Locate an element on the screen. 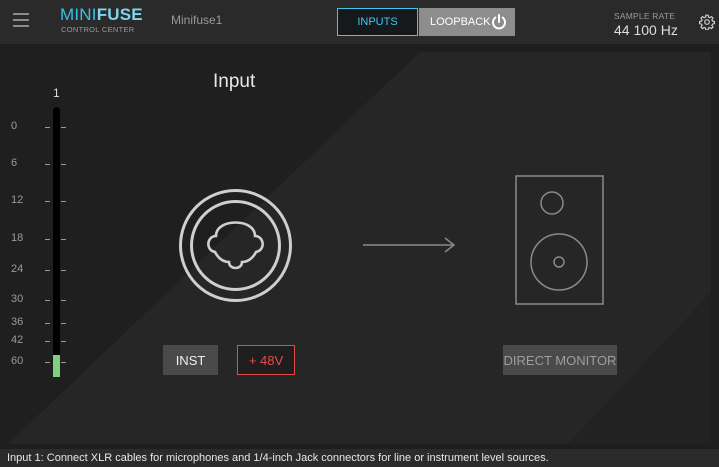  meter-scale-label: 24 is located at coordinates (17, 269).